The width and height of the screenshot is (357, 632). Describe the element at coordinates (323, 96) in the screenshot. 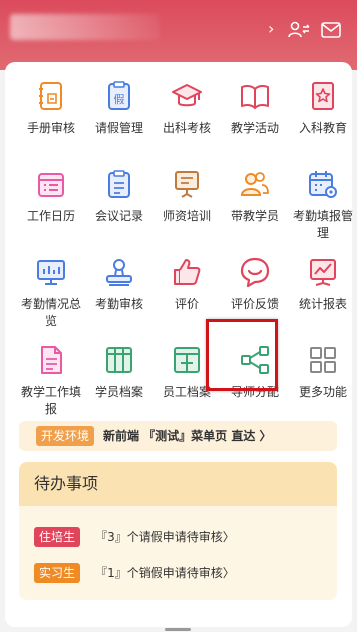

I see `star-book-icon` at that location.